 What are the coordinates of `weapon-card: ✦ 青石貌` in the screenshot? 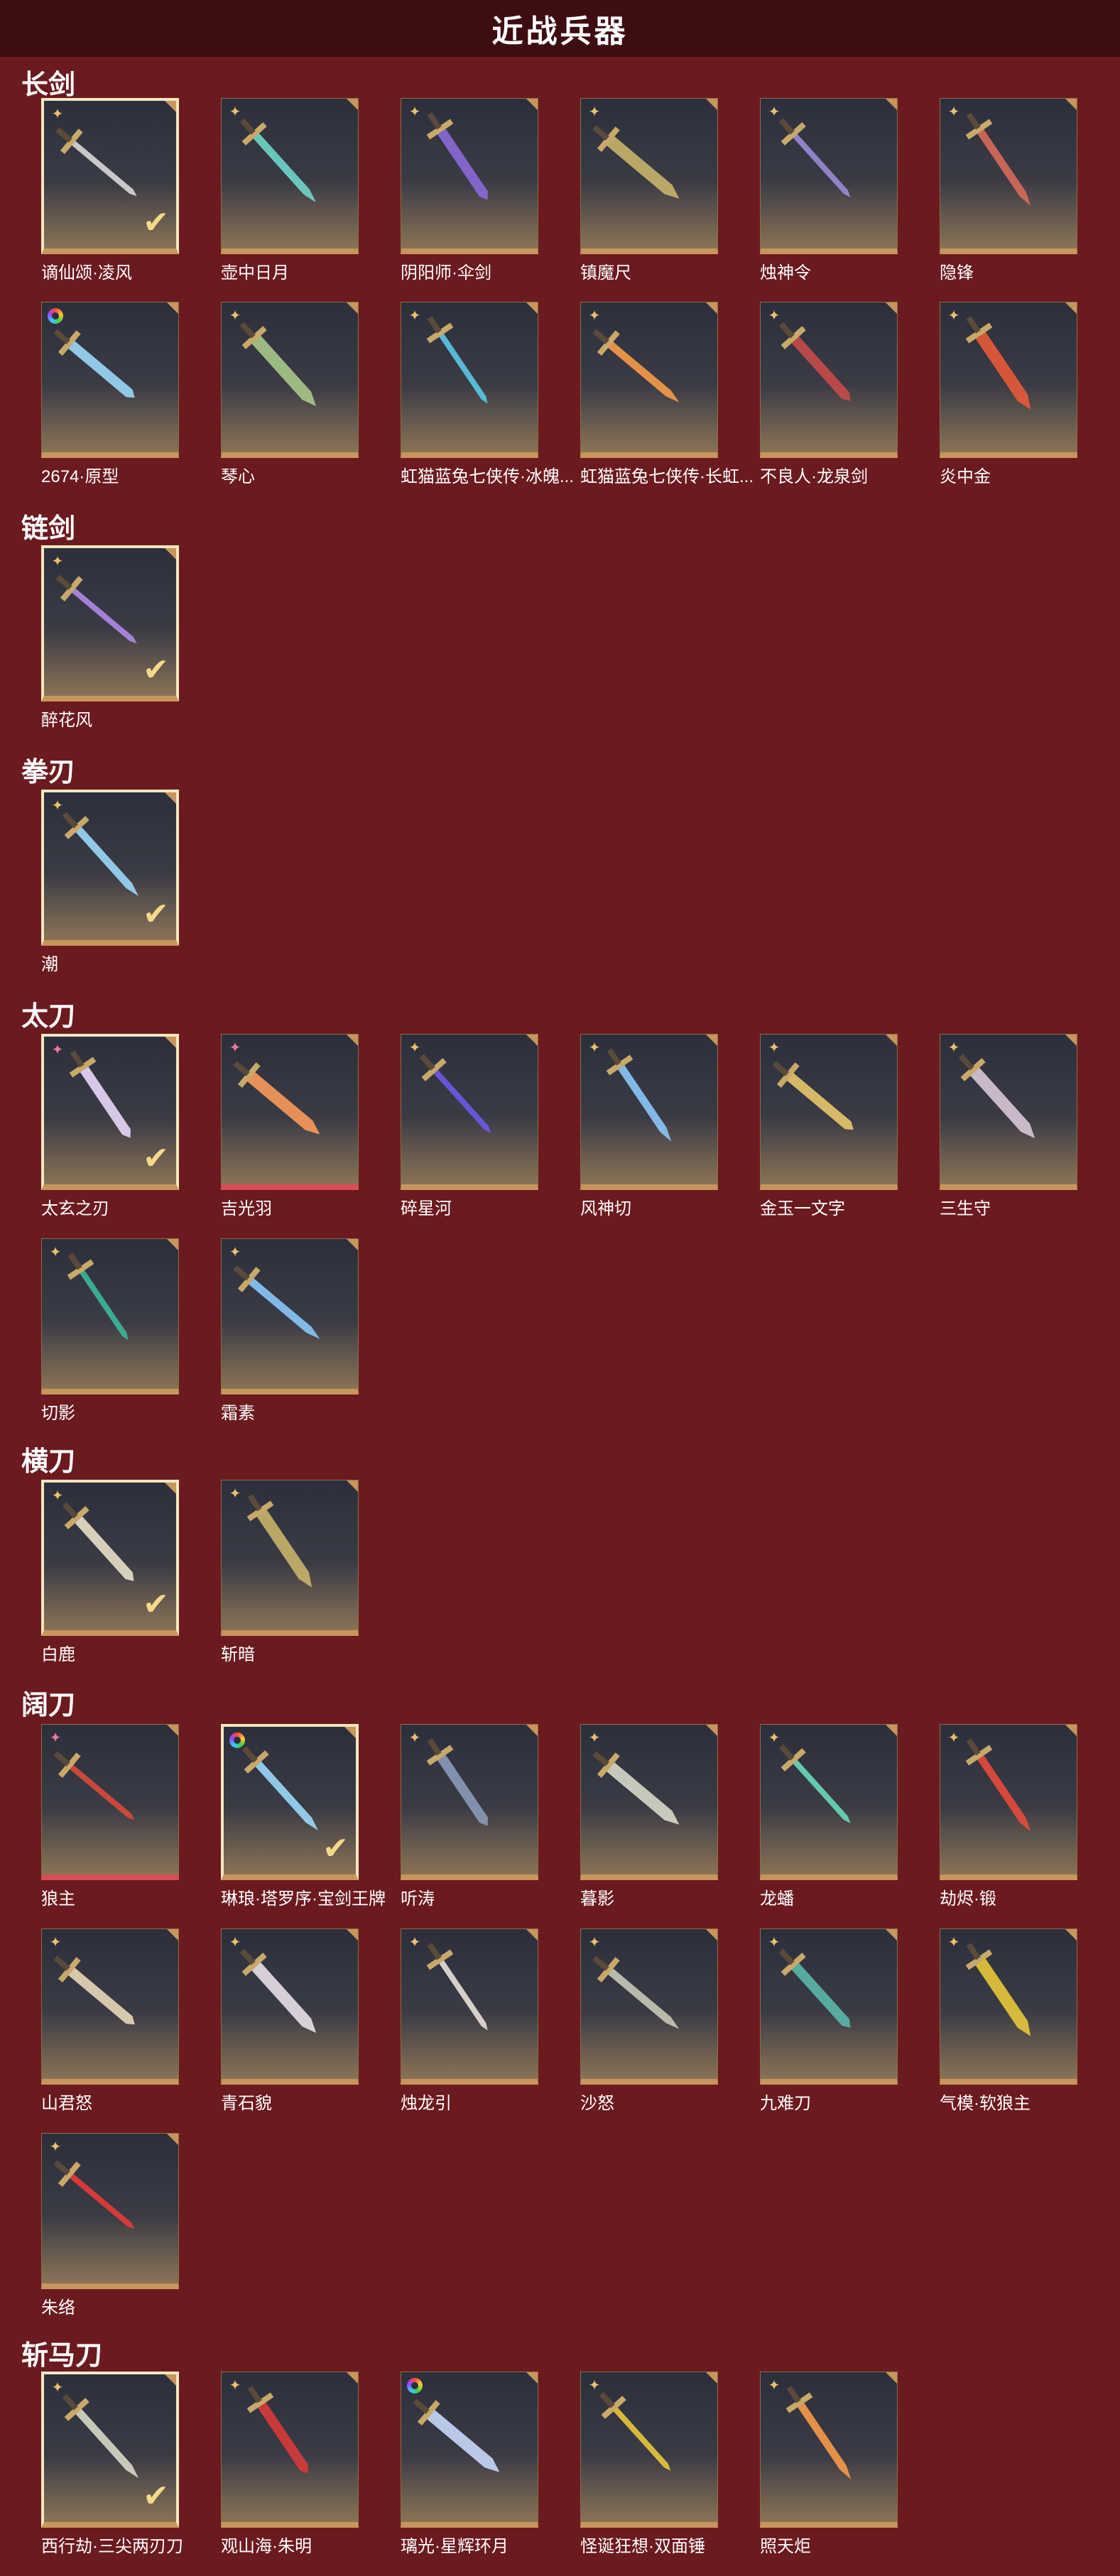 It's located at (290, 2030).